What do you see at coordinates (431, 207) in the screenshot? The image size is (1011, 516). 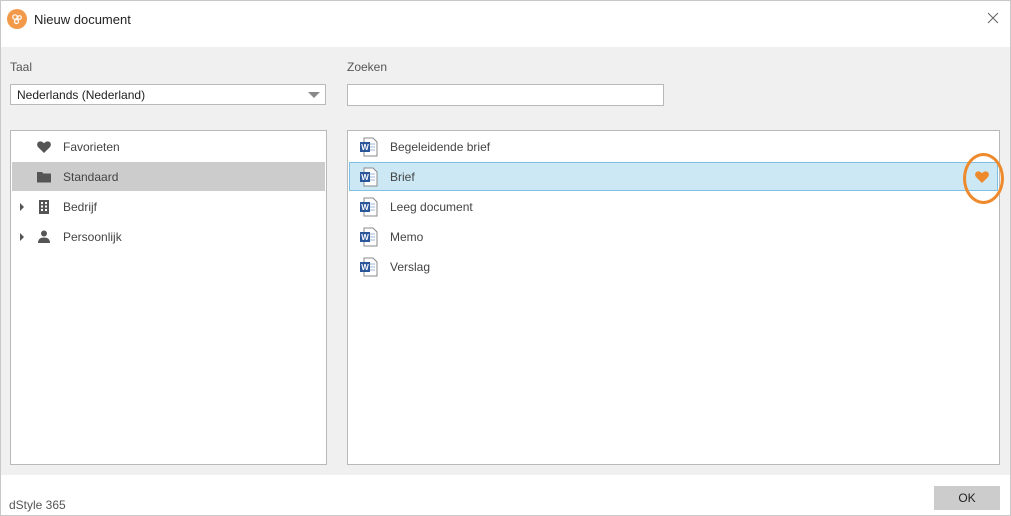 I see `template-label: Leeg document` at bounding box center [431, 207].